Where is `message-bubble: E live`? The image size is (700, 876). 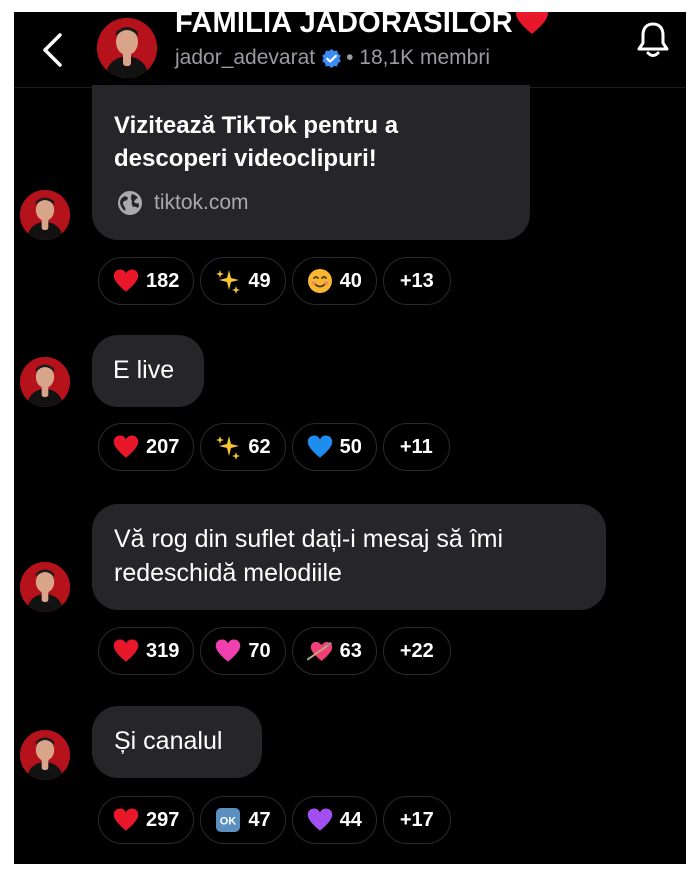
message-bubble: E live is located at coordinates (148, 371).